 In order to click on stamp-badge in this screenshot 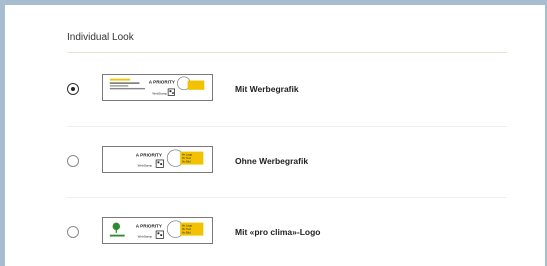, I will do `click(196, 85)`.